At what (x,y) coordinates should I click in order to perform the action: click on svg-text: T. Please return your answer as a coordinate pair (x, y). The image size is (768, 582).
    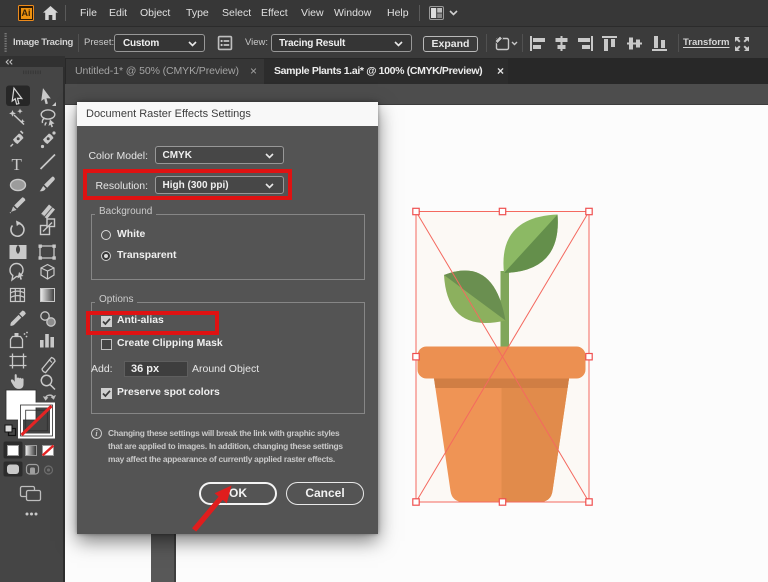
    Looking at the image, I should click on (17, 164).